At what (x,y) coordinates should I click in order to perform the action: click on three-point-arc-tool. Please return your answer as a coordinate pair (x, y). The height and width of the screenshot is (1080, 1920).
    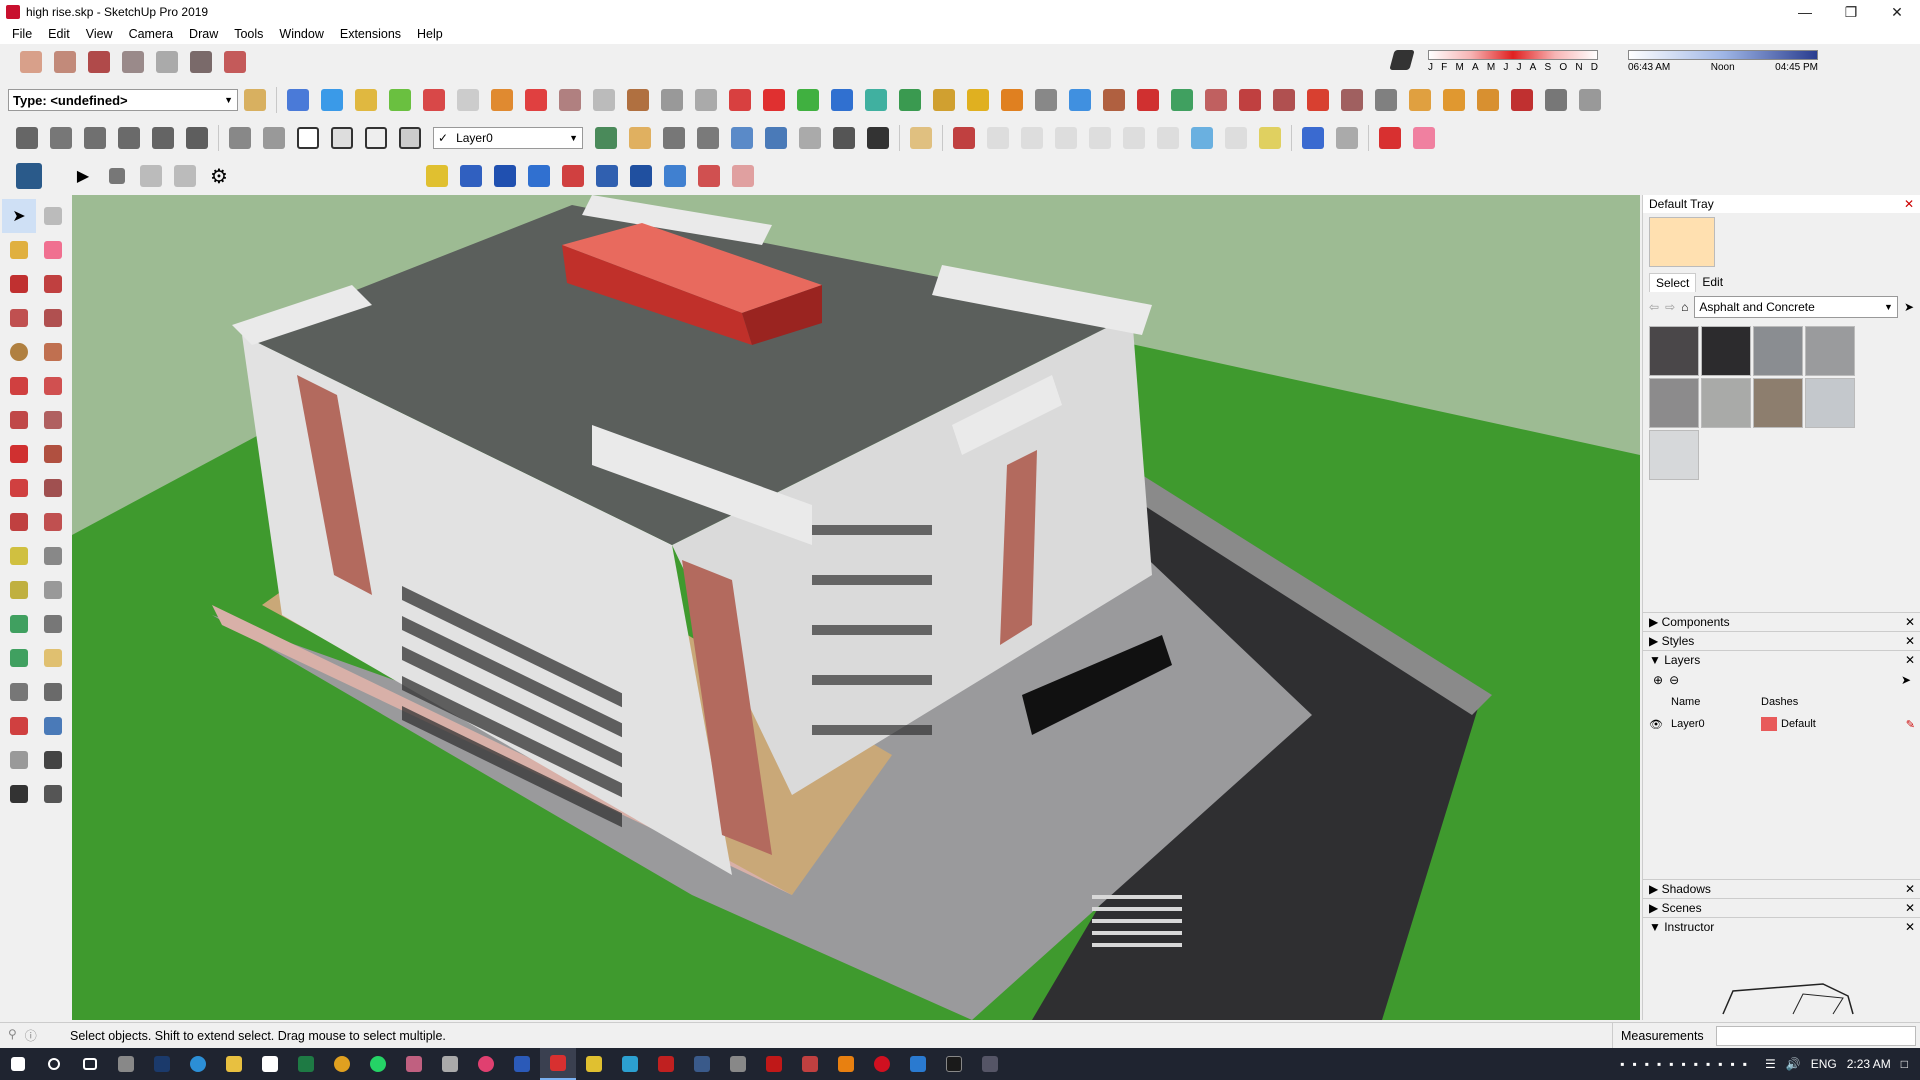
    Looking at the image, I should click on (19, 420).